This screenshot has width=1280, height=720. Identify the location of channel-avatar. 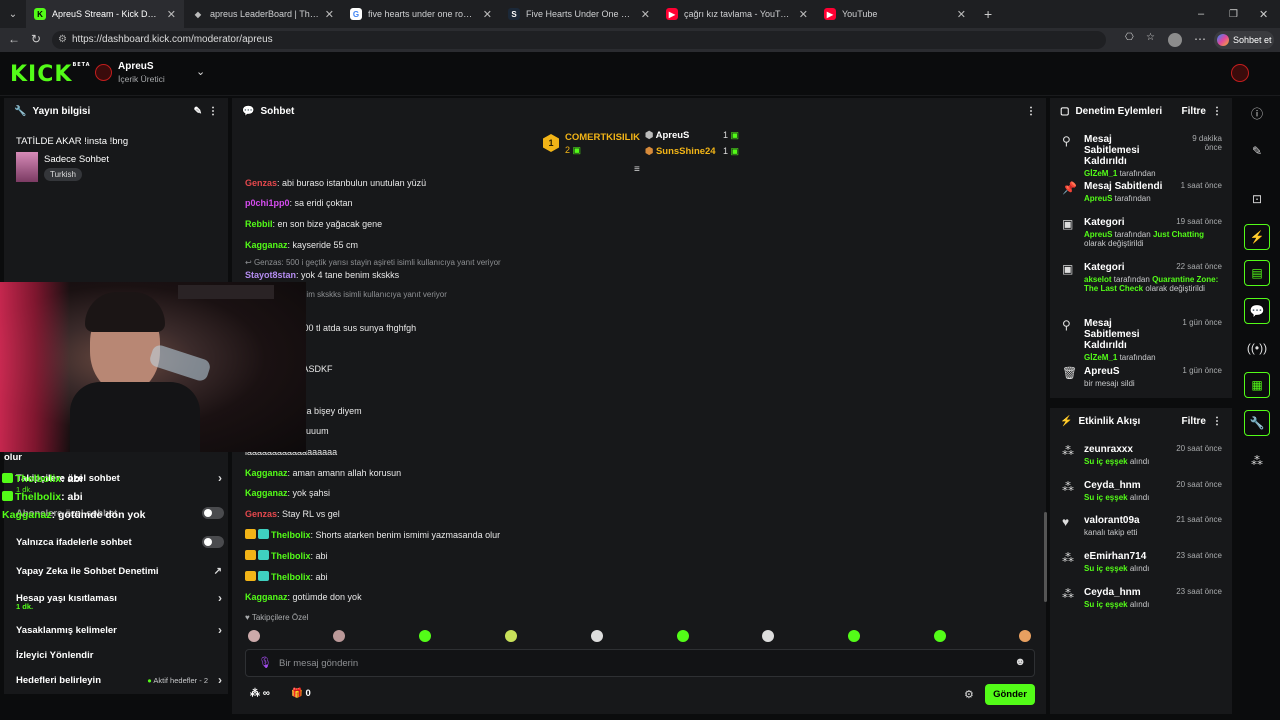
(103, 72).